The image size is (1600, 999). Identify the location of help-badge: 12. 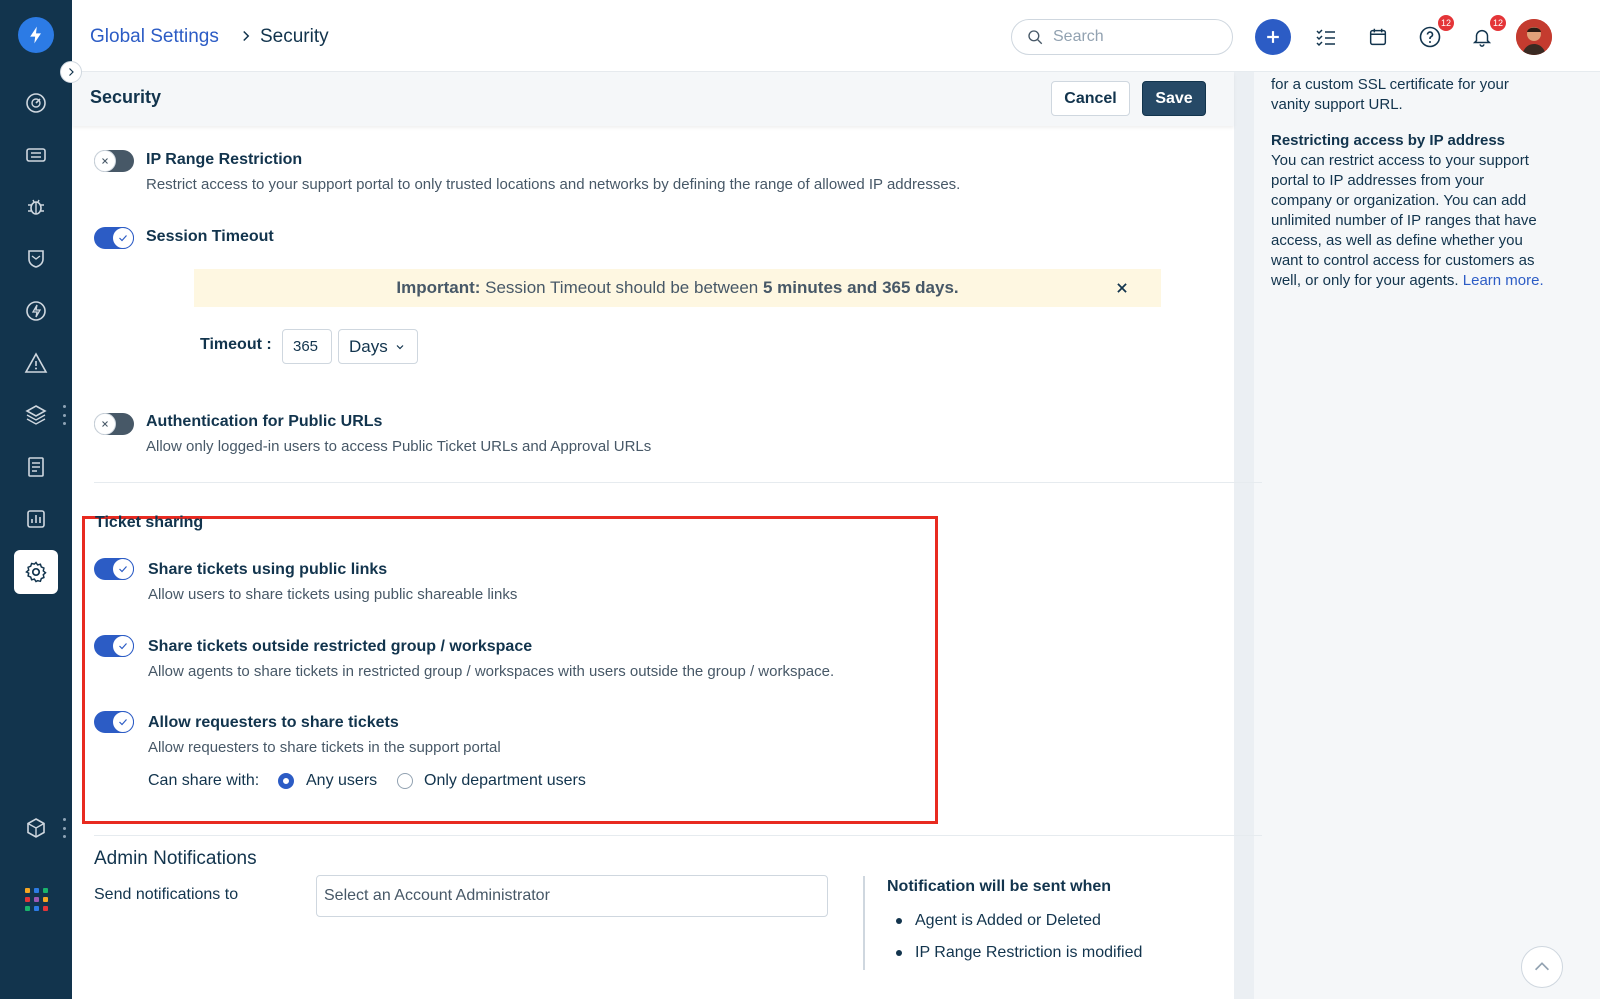
(1446, 23).